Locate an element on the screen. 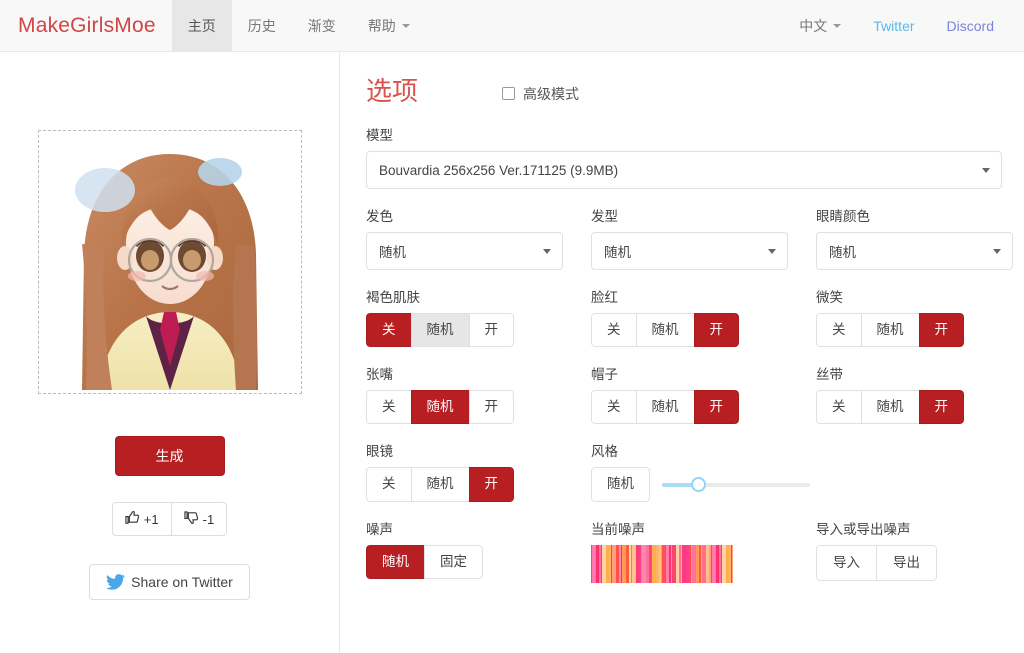 The height and width of the screenshot is (653, 1024). open-mouth-toggle: 关随机开 is located at coordinates (440, 407).